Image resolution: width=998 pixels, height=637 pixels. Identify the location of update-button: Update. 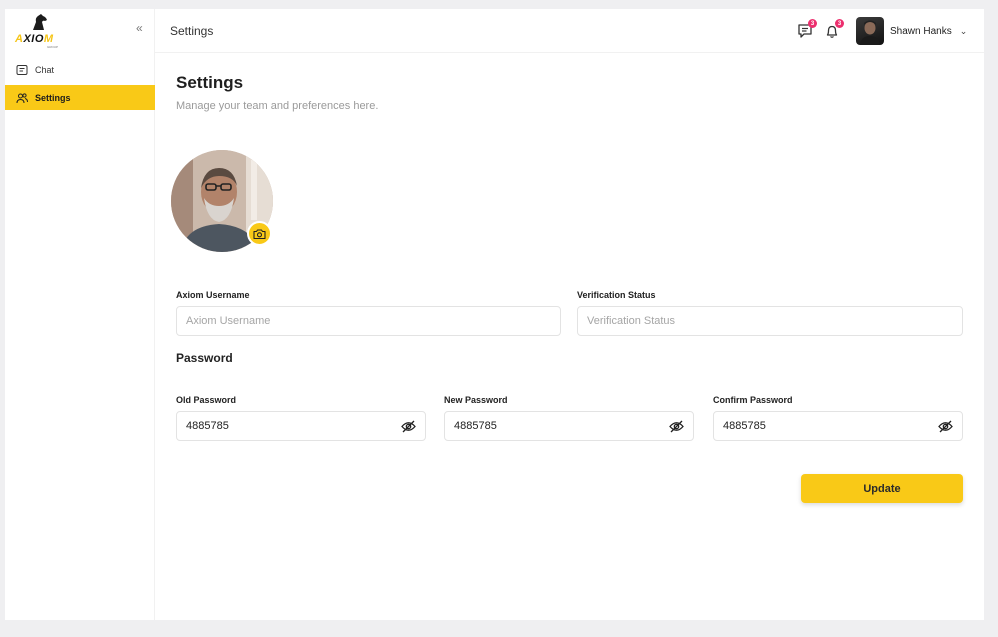
(882, 488).